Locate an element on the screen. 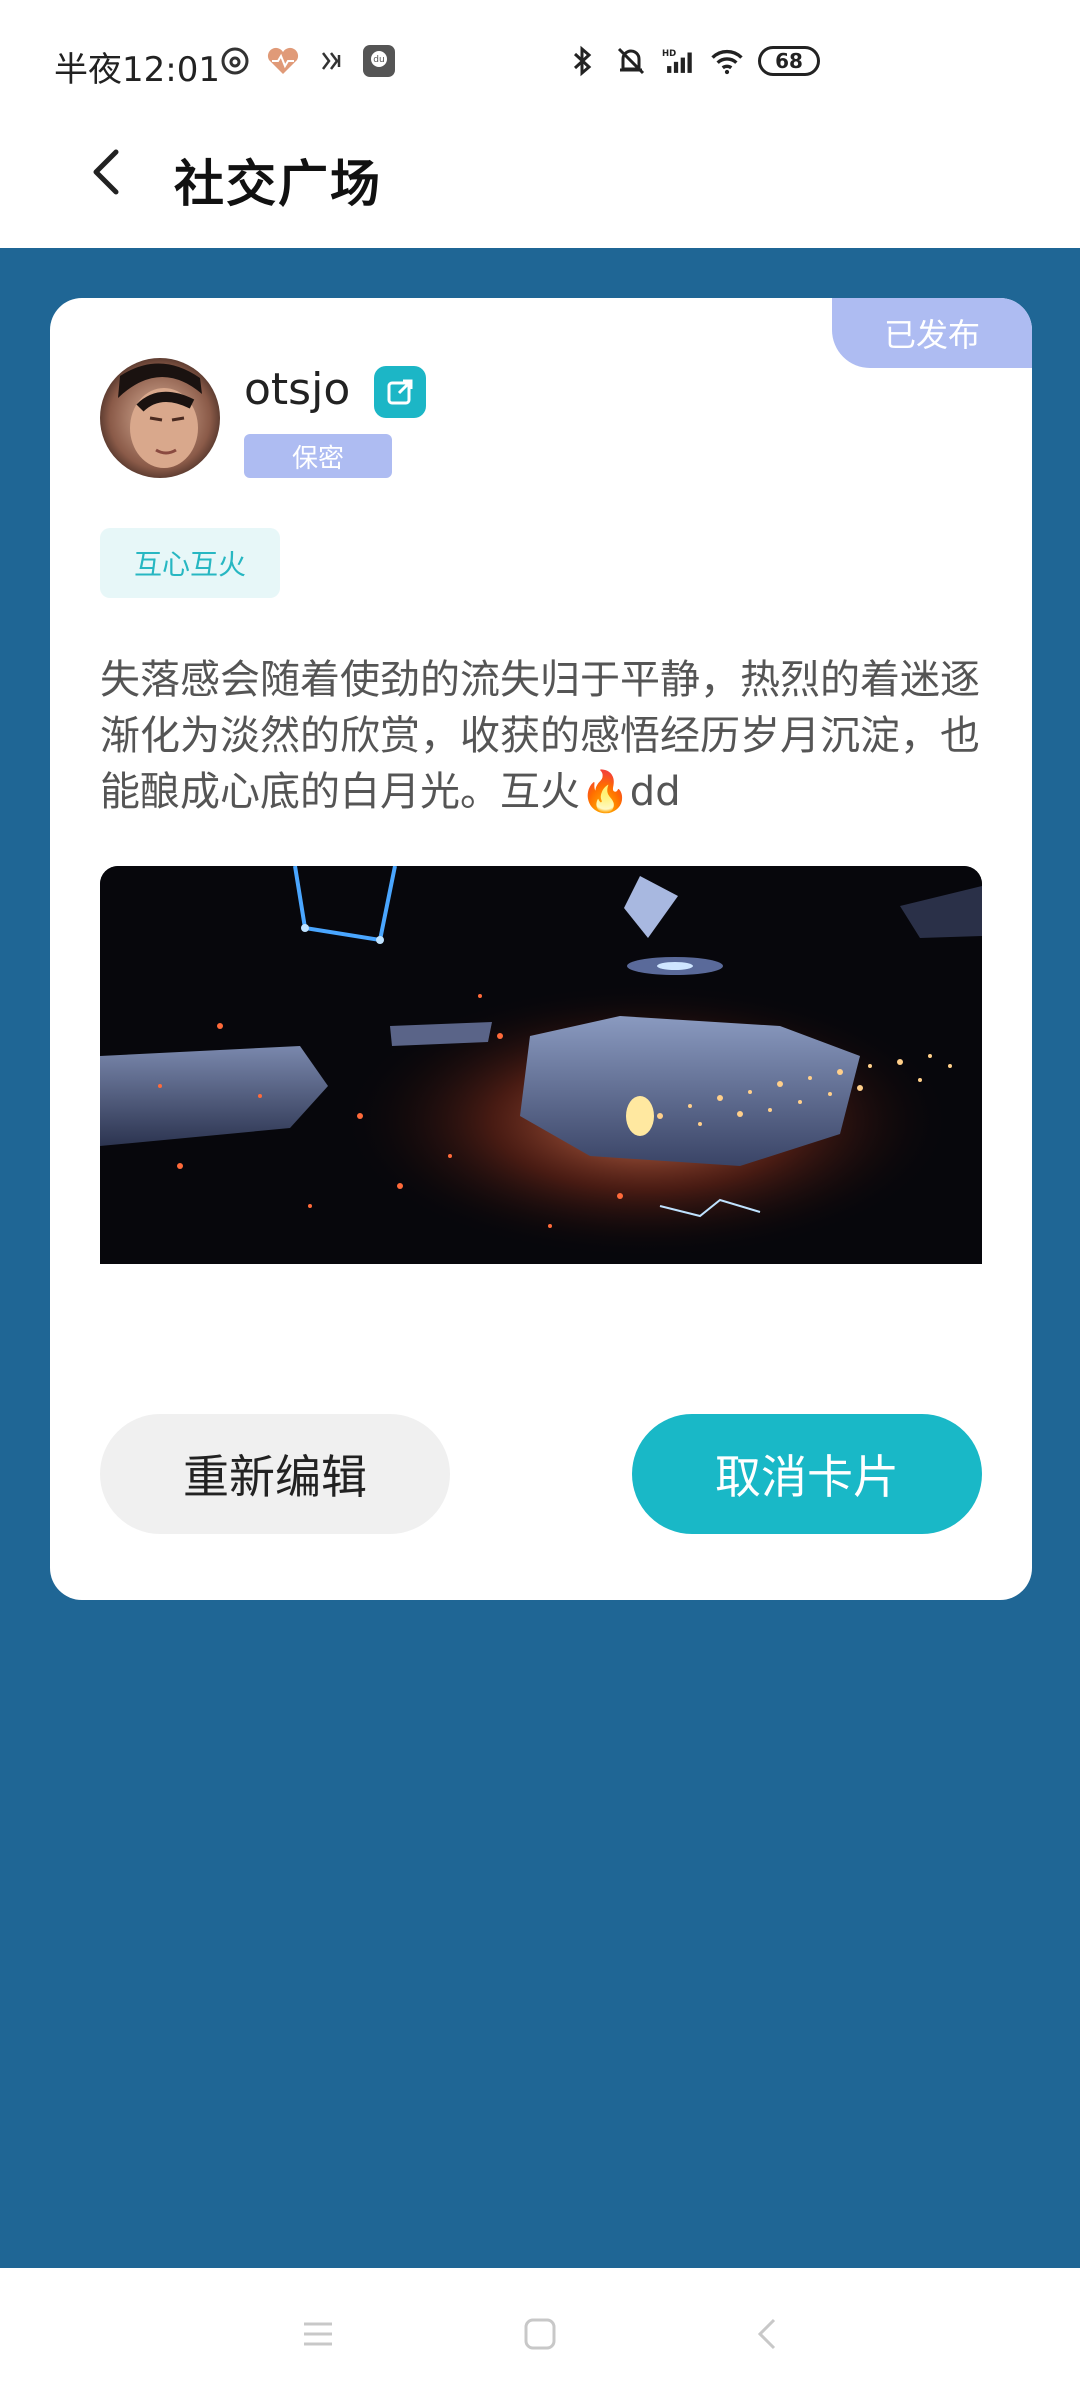 The image size is (1080, 2400). svg-text: du is located at coordinates (378, 60).